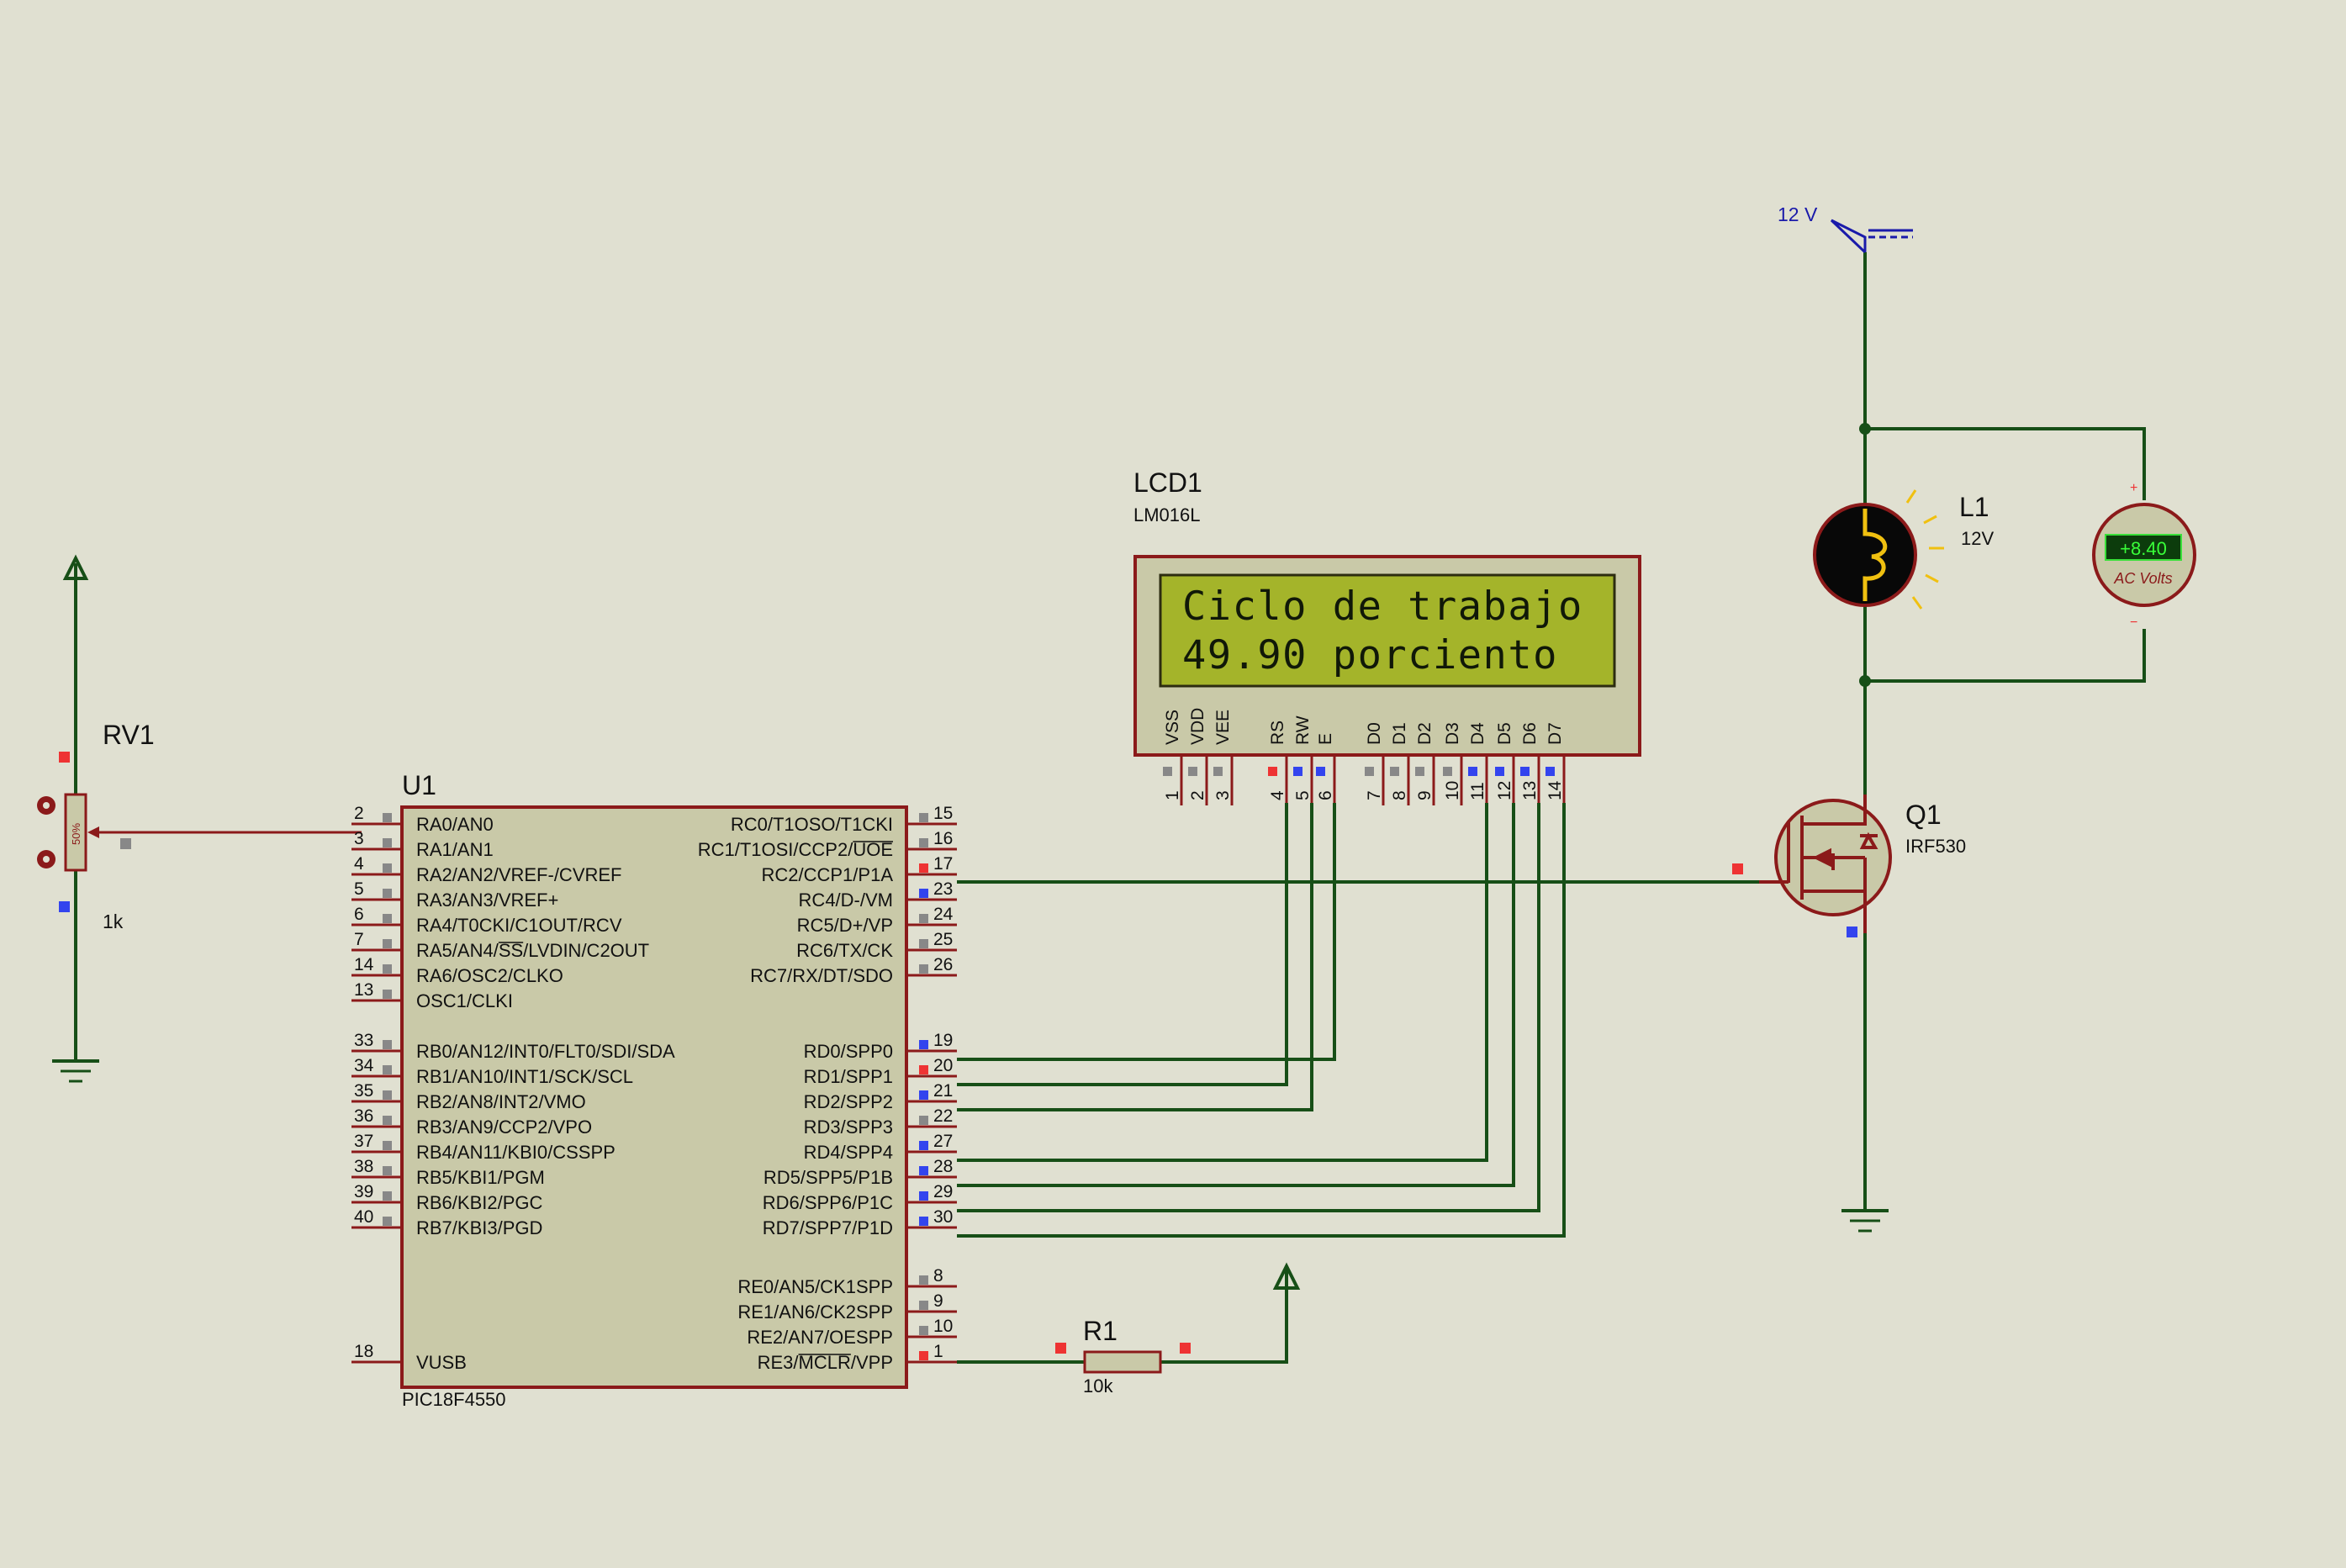 Image resolution: width=2346 pixels, height=1568 pixels. I want to click on pin-number: 40, so click(363, 1217).